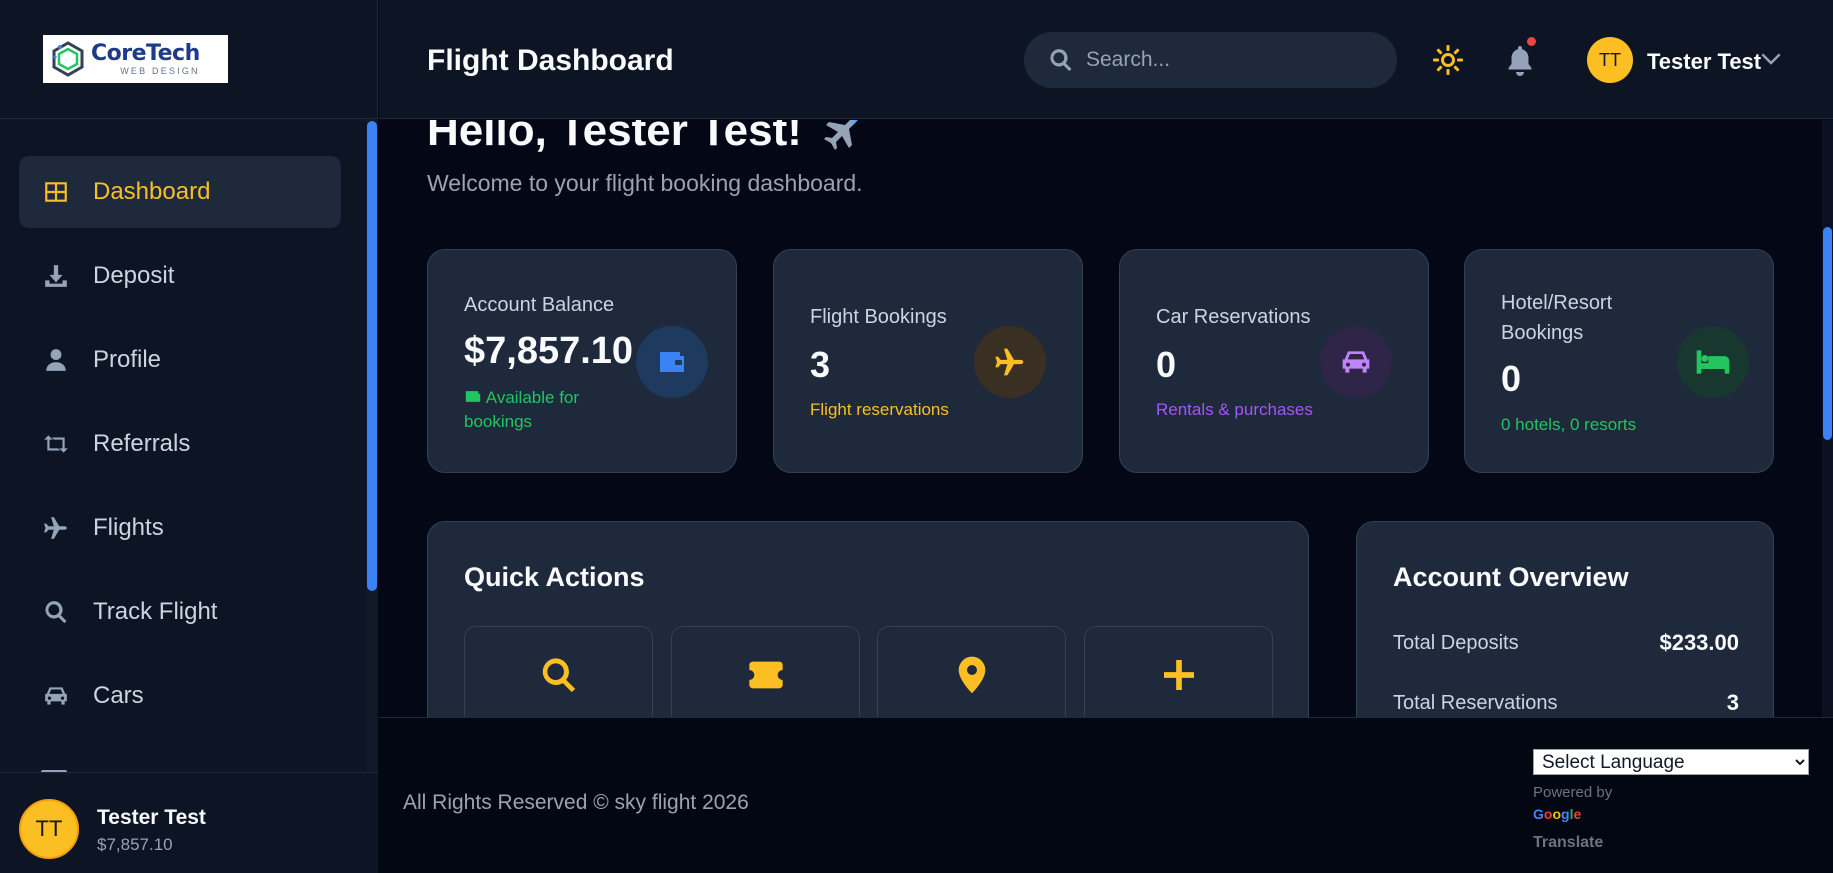 This screenshot has height=873, width=1833. What do you see at coordinates (1456, 642) in the screenshot?
I see `overview-row-label: Total Deposits` at bounding box center [1456, 642].